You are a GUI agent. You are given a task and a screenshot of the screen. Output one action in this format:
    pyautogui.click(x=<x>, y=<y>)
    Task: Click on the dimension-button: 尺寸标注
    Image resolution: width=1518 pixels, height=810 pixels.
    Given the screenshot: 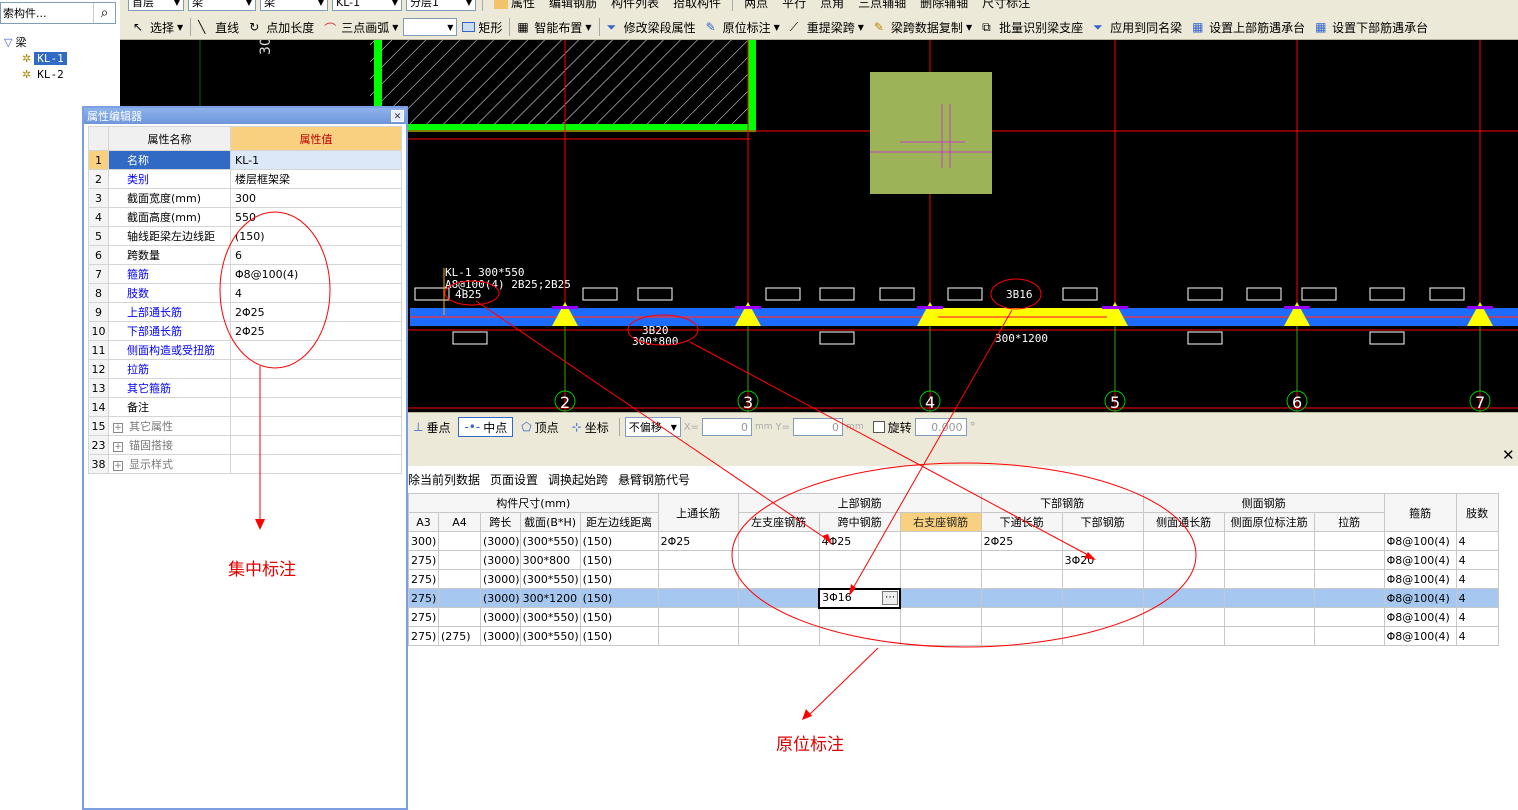 What is the action you would take?
    pyautogui.click(x=1006, y=6)
    